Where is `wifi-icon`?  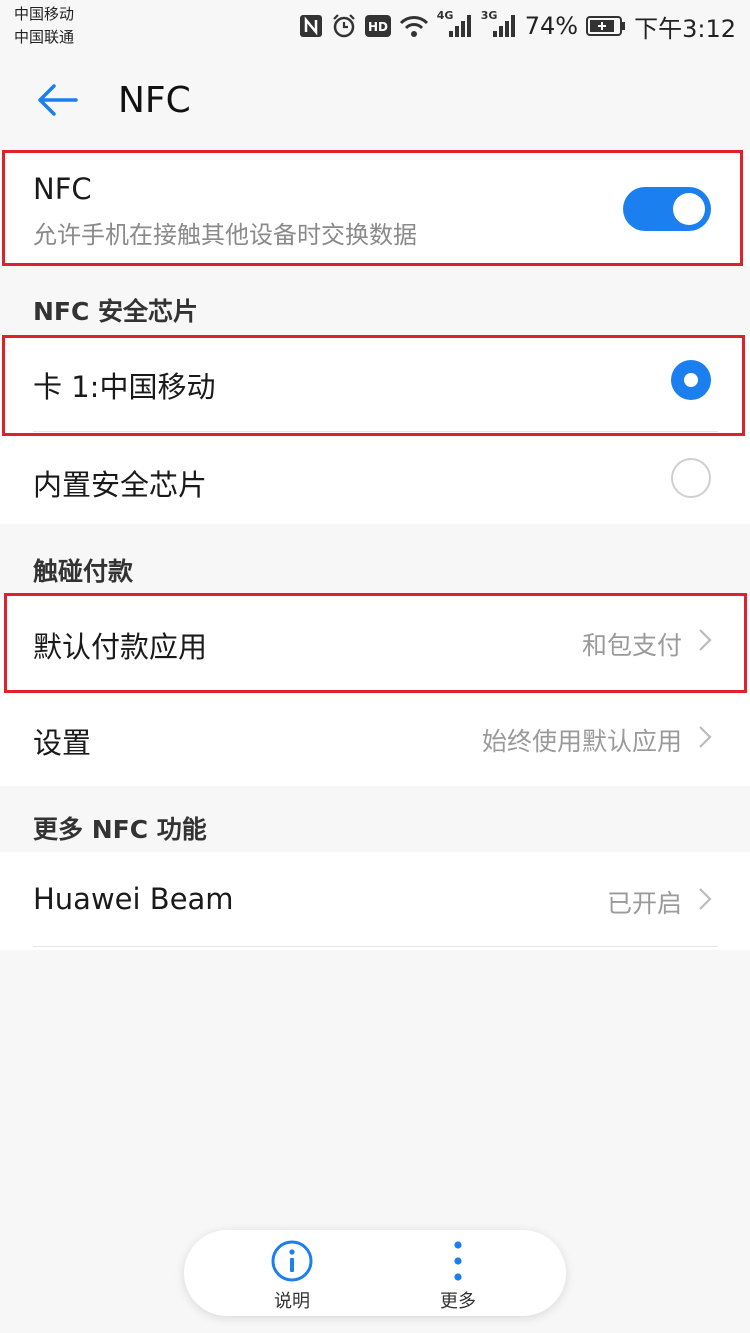
wifi-icon is located at coordinates (413, 26).